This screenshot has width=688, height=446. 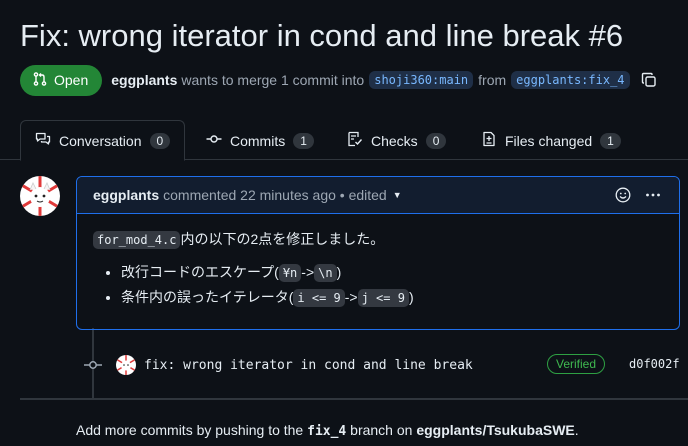 I want to click on verified-badge: Verified, so click(x=576, y=364).